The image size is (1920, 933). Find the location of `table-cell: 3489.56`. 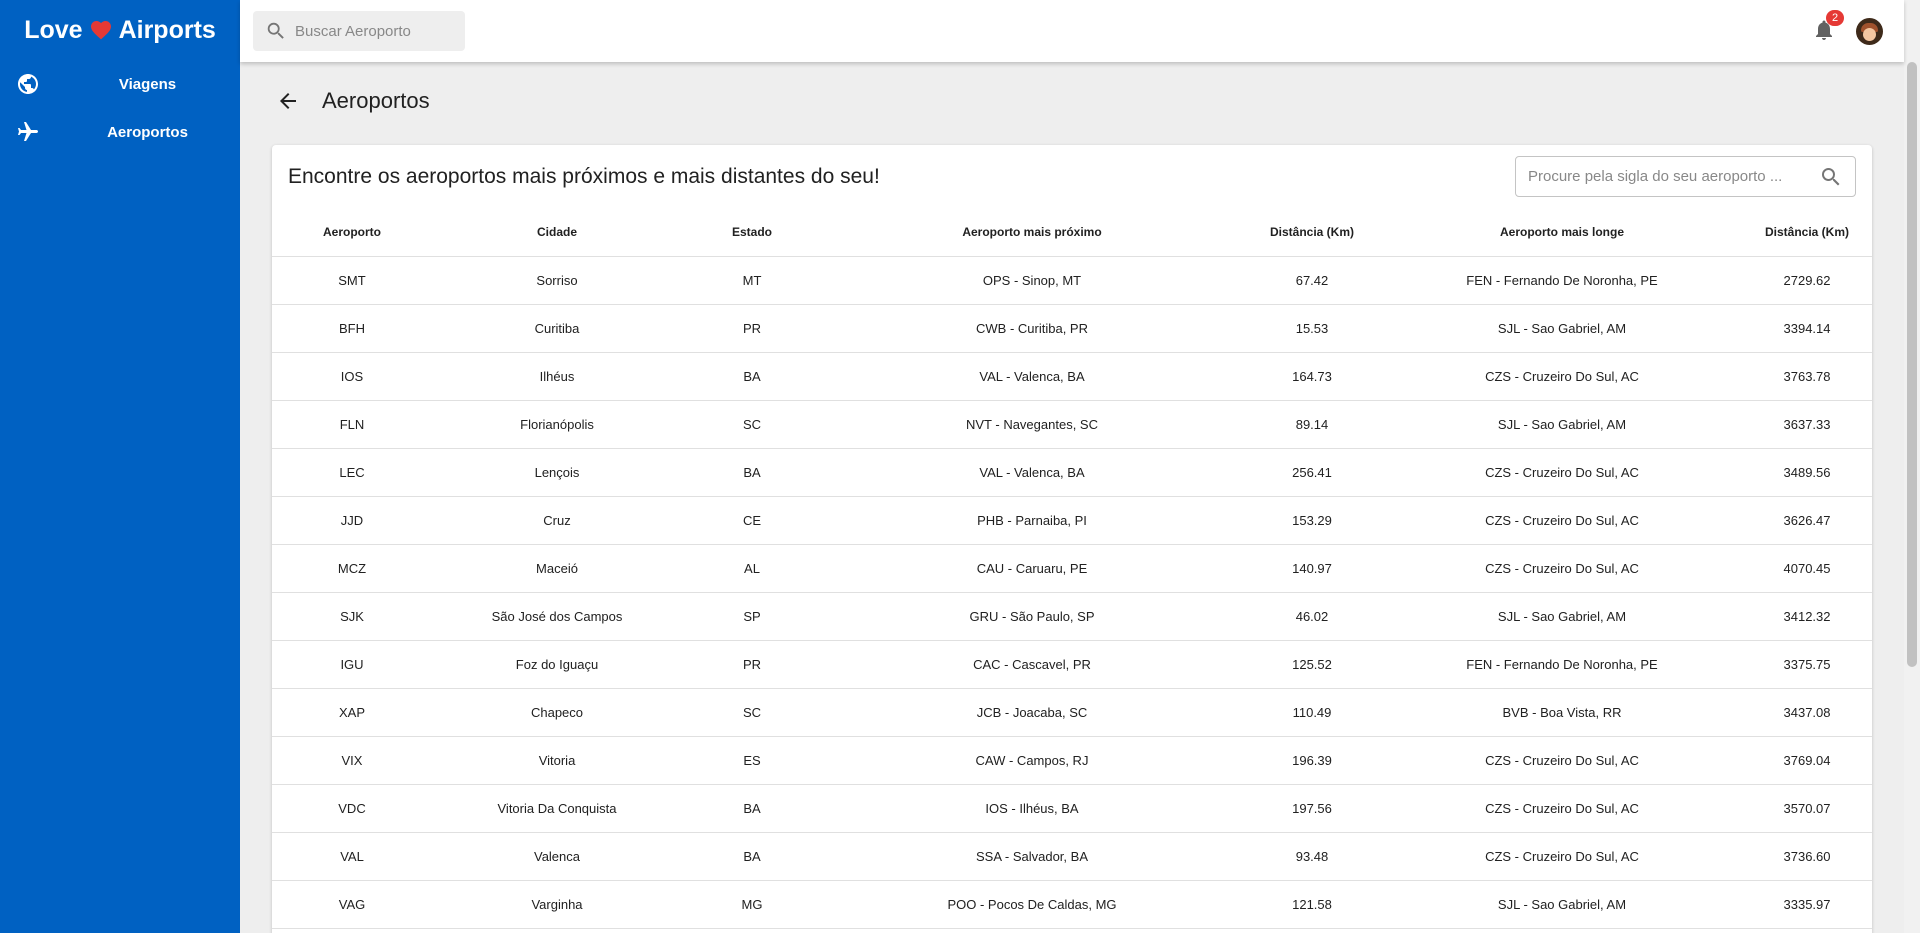

table-cell: 3489.56 is located at coordinates (1807, 472).